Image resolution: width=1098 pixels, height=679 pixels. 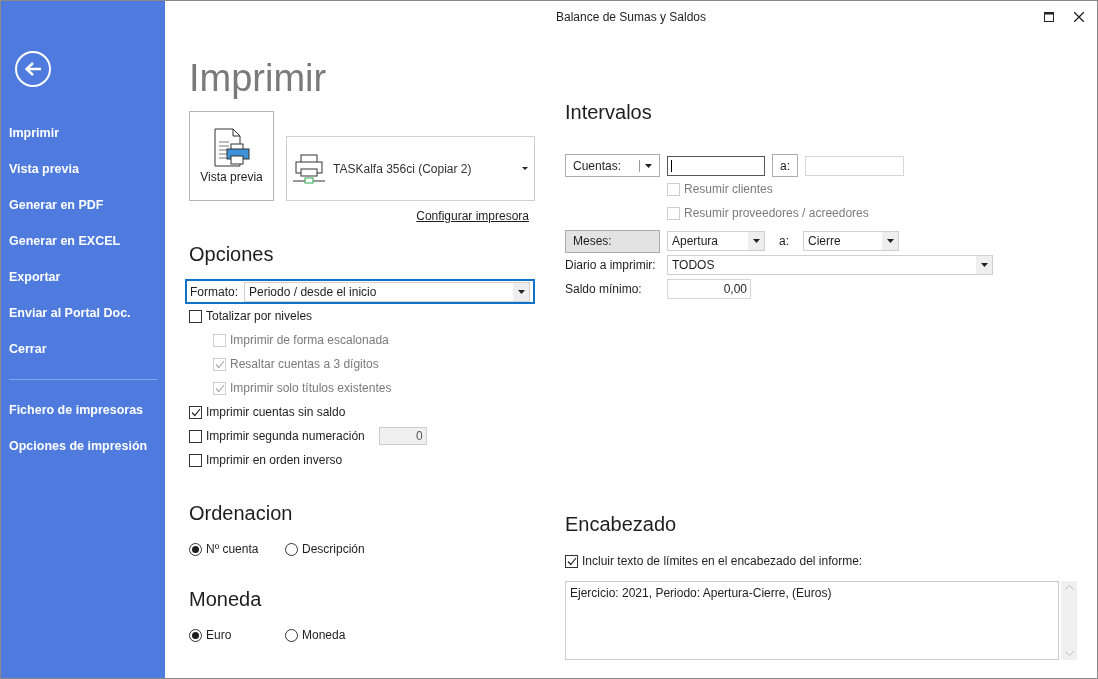 I want to click on sidebar-item: Exportar, so click(x=83, y=277).